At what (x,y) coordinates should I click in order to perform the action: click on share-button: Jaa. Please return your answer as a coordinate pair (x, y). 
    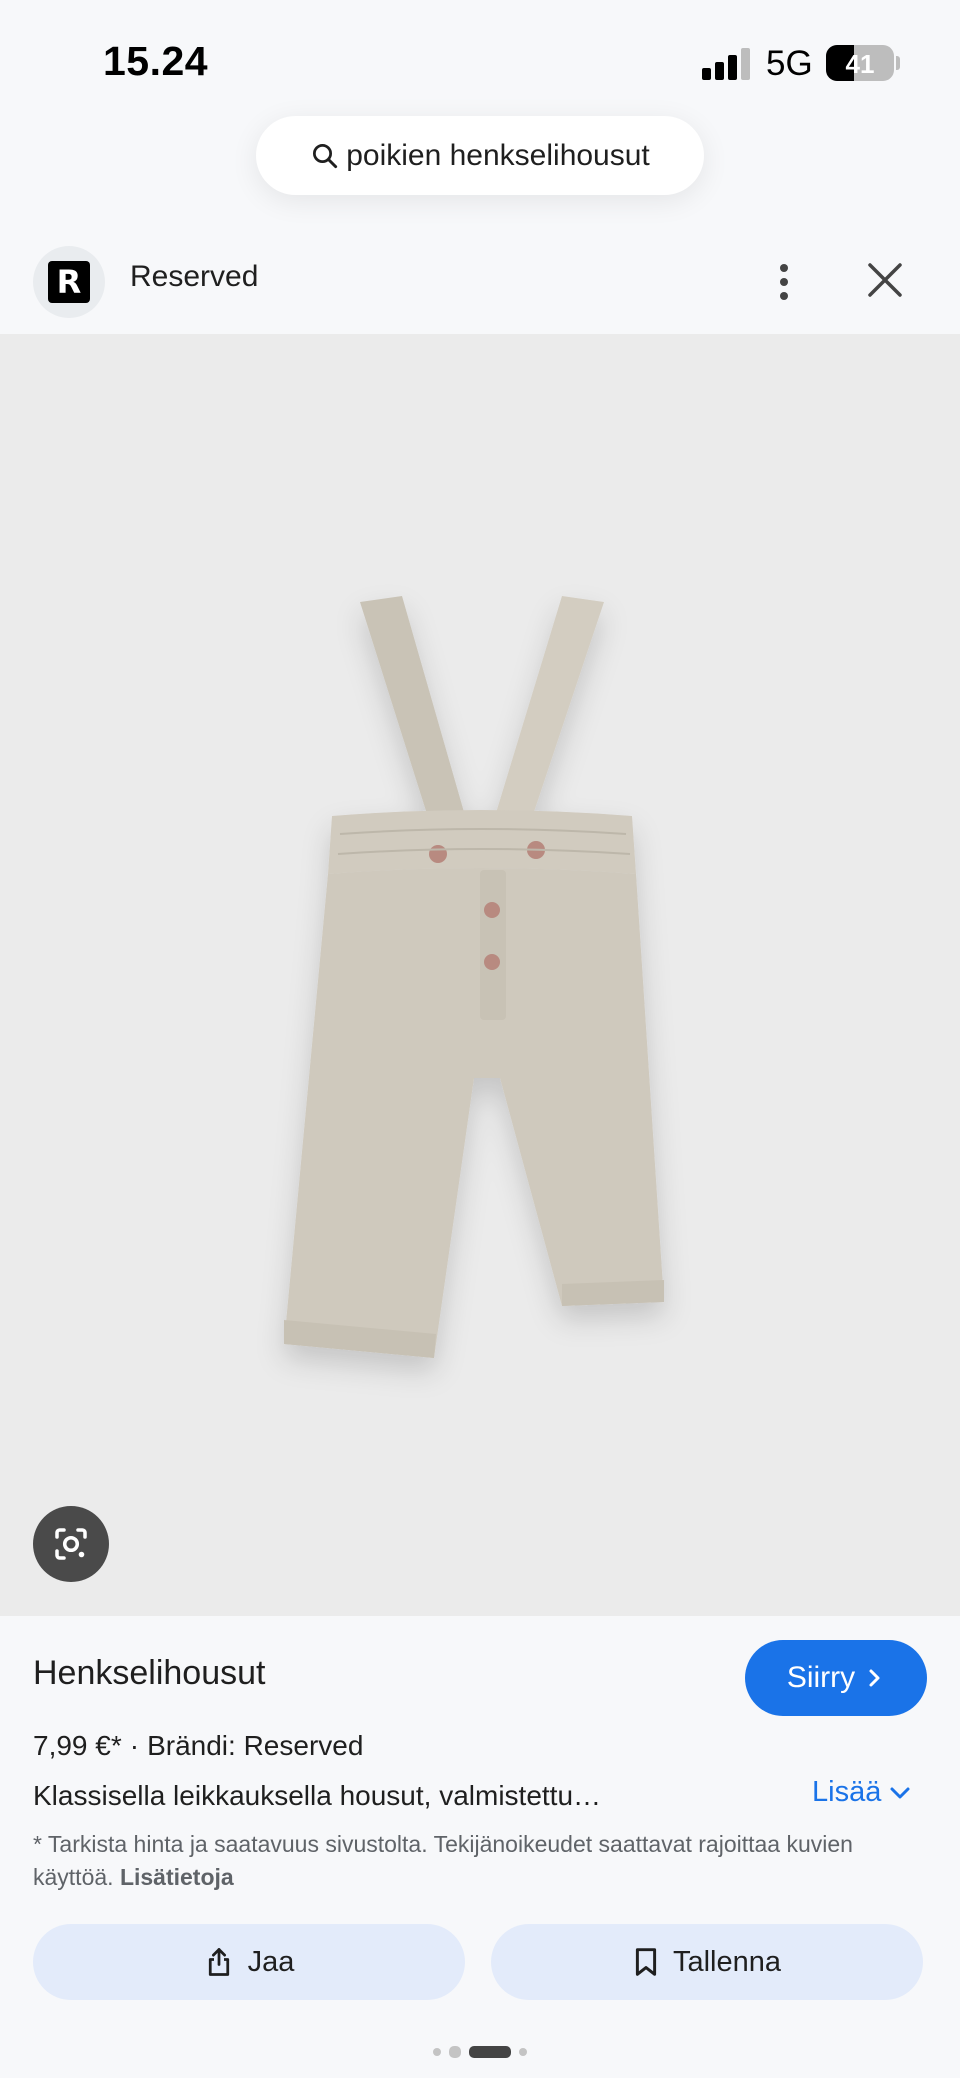
    Looking at the image, I should click on (249, 1962).